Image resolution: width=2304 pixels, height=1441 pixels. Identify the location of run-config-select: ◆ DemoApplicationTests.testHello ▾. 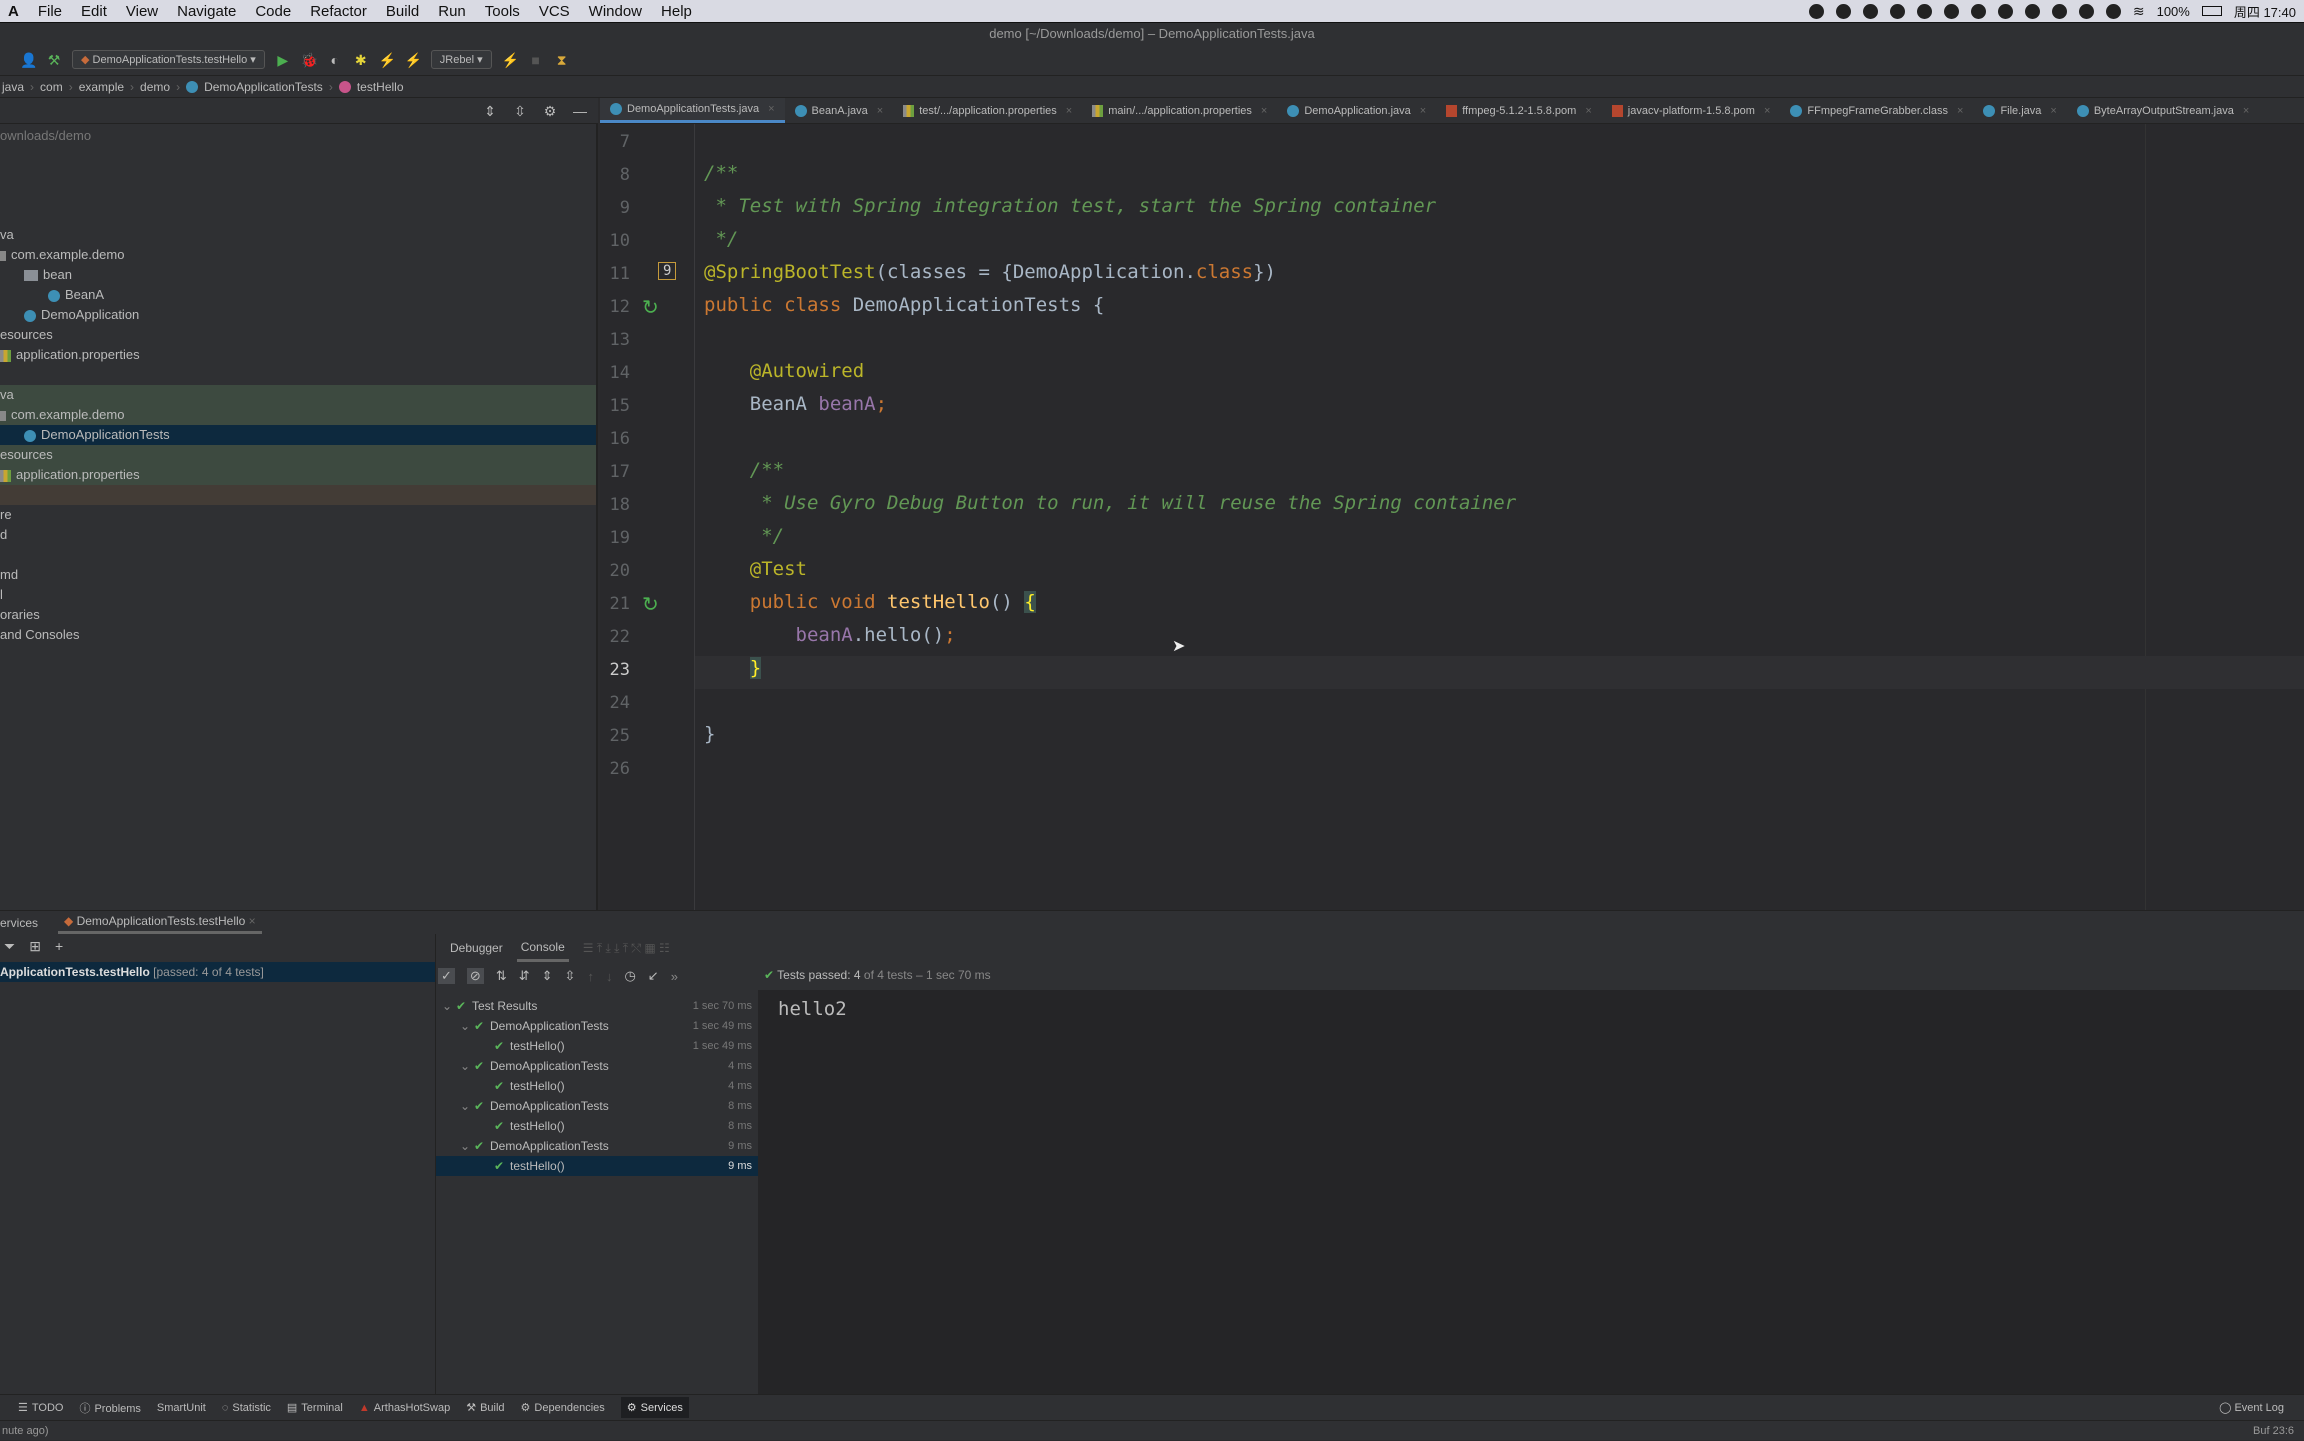
(168, 59).